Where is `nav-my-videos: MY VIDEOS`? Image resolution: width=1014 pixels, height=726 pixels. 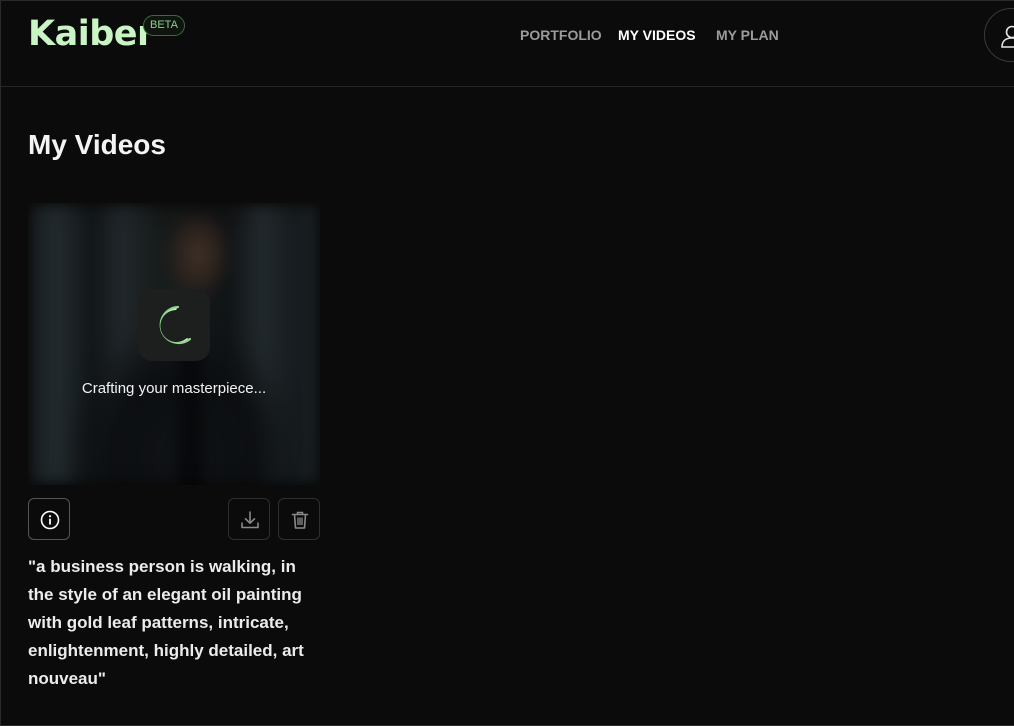
nav-my-videos: MY VIDEOS is located at coordinates (657, 35).